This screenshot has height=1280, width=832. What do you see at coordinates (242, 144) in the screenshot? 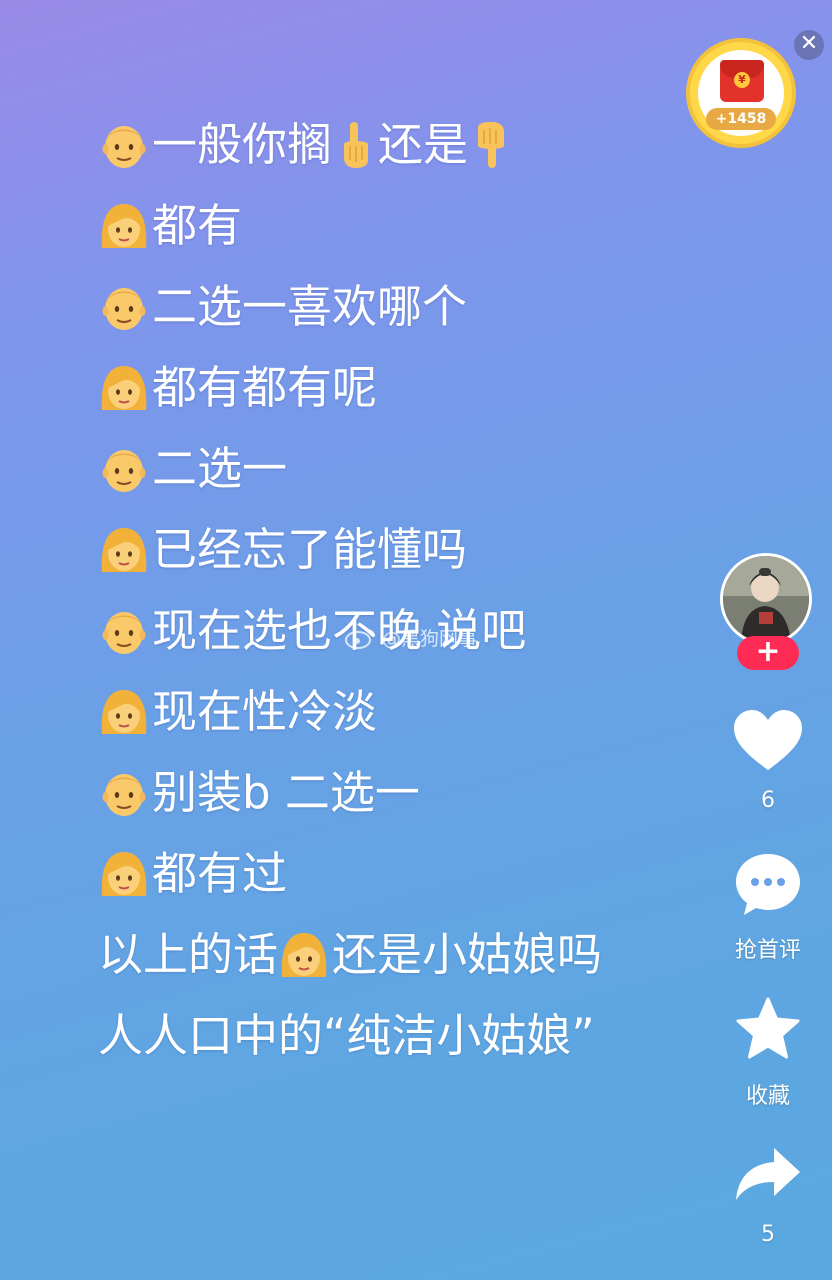
I see `line-text: 一般你搁` at bounding box center [242, 144].